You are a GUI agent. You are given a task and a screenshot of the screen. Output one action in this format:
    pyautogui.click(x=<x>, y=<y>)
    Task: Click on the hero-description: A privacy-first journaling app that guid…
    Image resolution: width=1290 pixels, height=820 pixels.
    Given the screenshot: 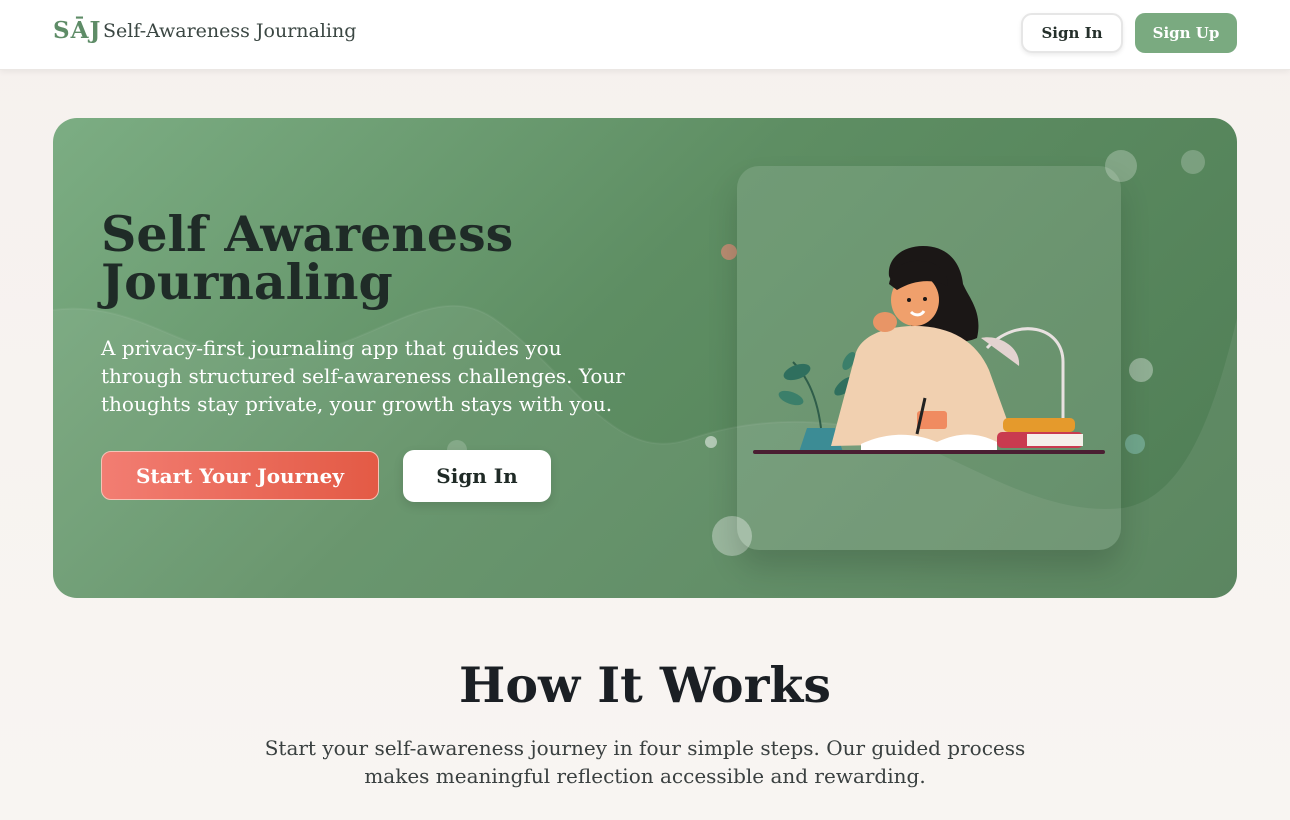 What is the action you would take?
    pyautogui.click(x=363, y=376)
    